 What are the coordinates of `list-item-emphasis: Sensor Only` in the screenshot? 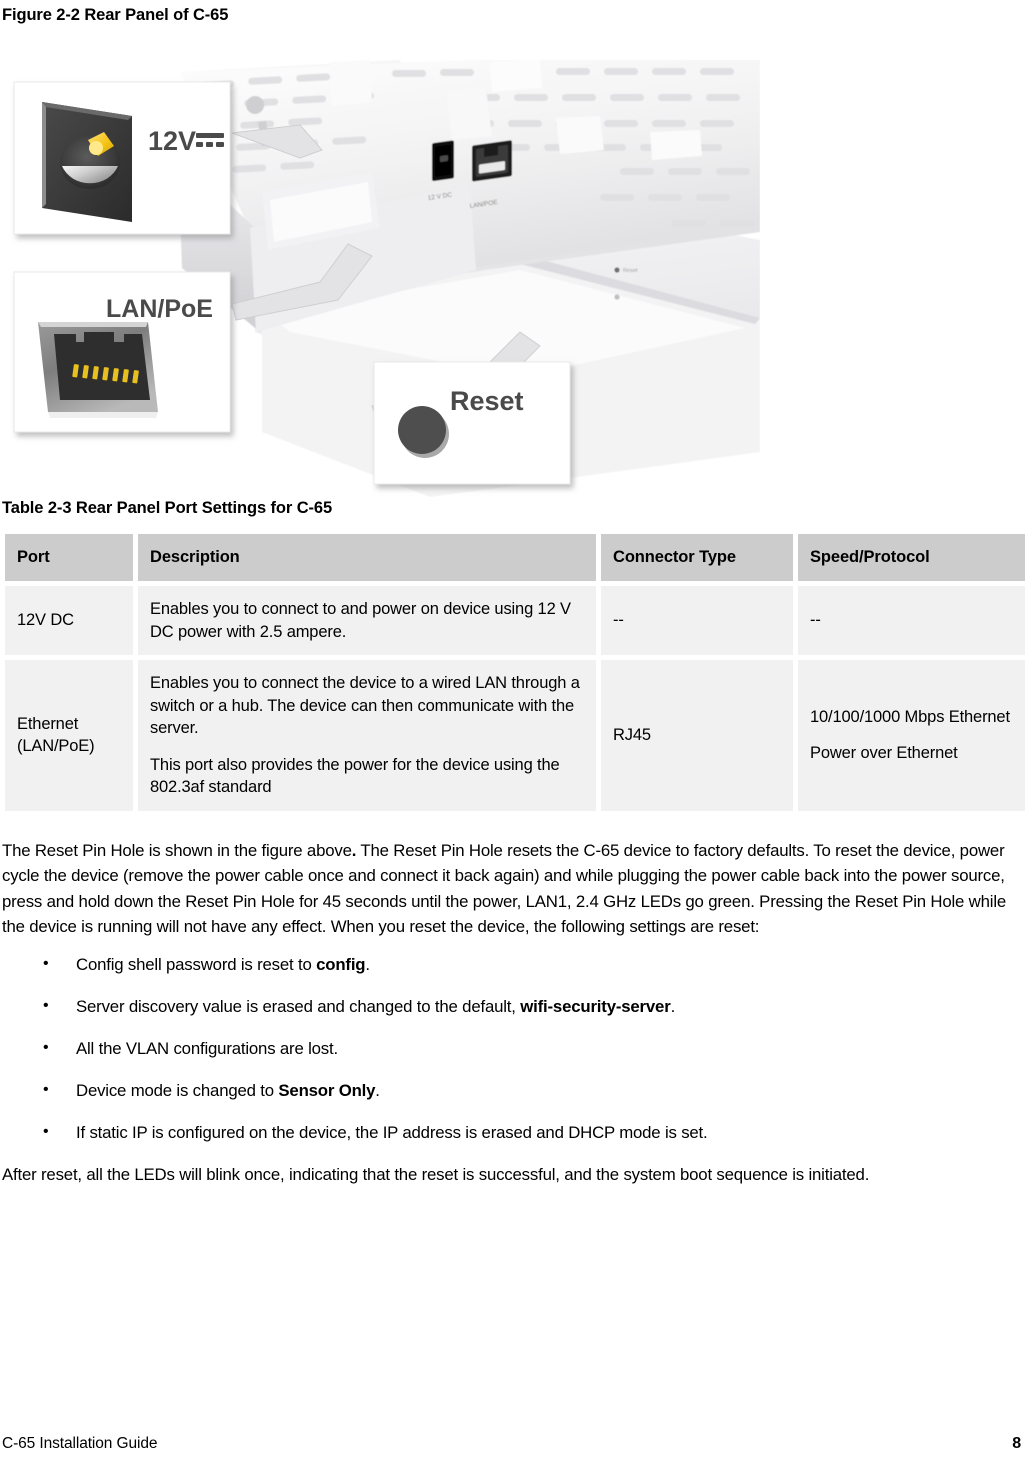 It's located at (327, 1090).